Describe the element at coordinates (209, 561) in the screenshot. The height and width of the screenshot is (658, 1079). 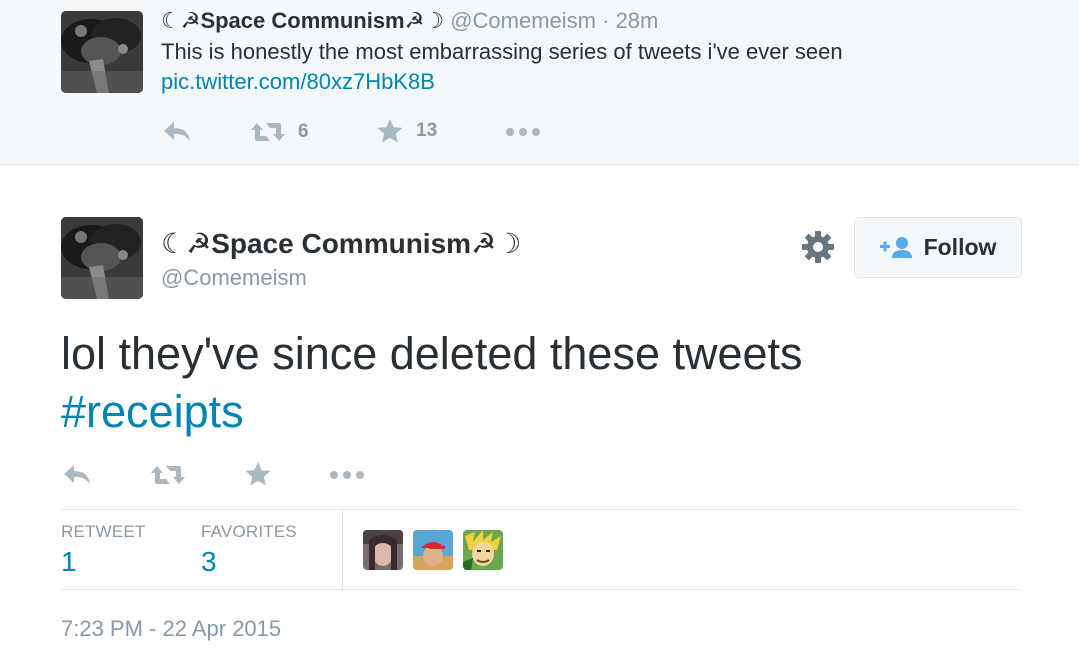
I see `favorites-stat-count: 3` at that location.